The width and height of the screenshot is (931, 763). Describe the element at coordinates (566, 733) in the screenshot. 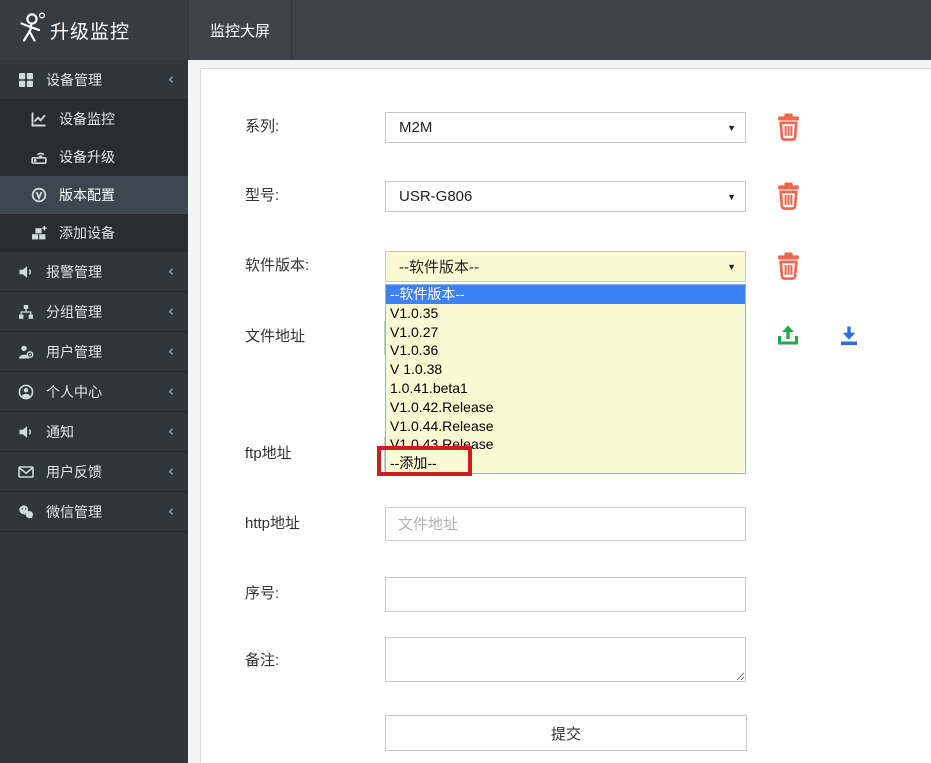

I see `submit-button: 提交` at that location.